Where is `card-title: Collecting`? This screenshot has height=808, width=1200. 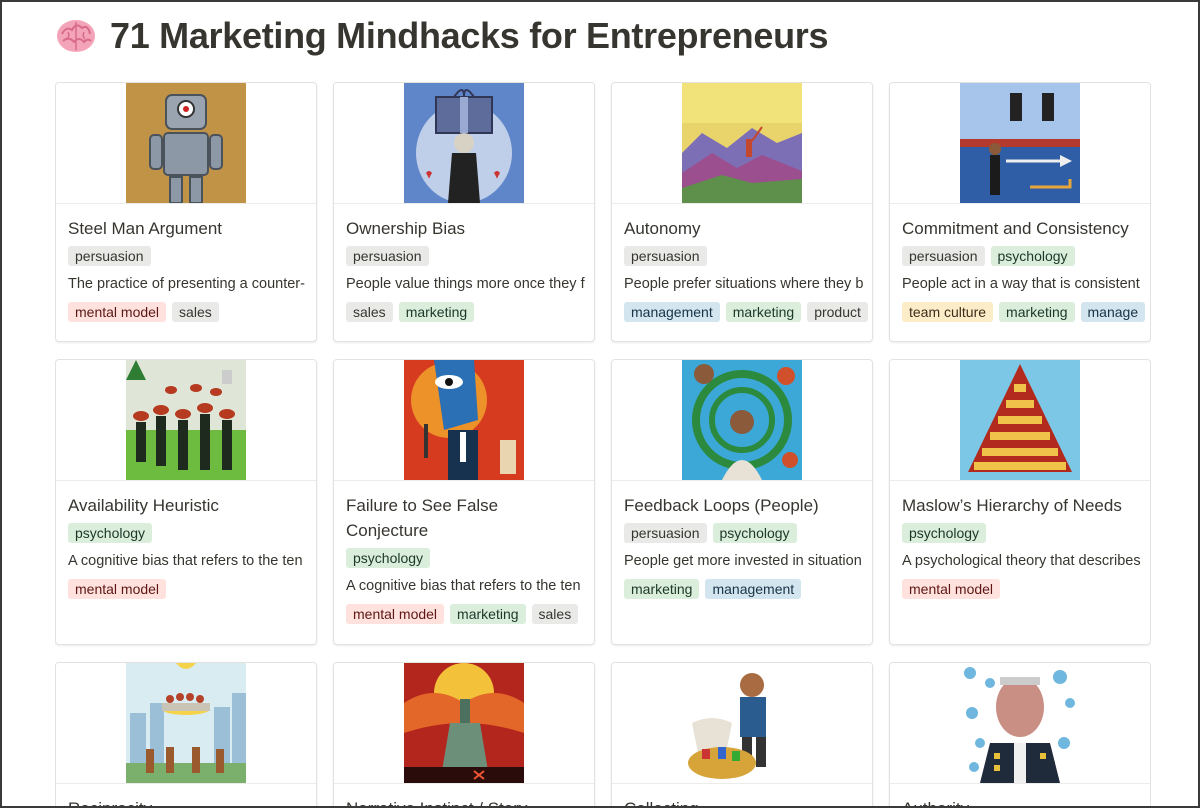
card-title: Collecting is located at coordinates (748, 802).